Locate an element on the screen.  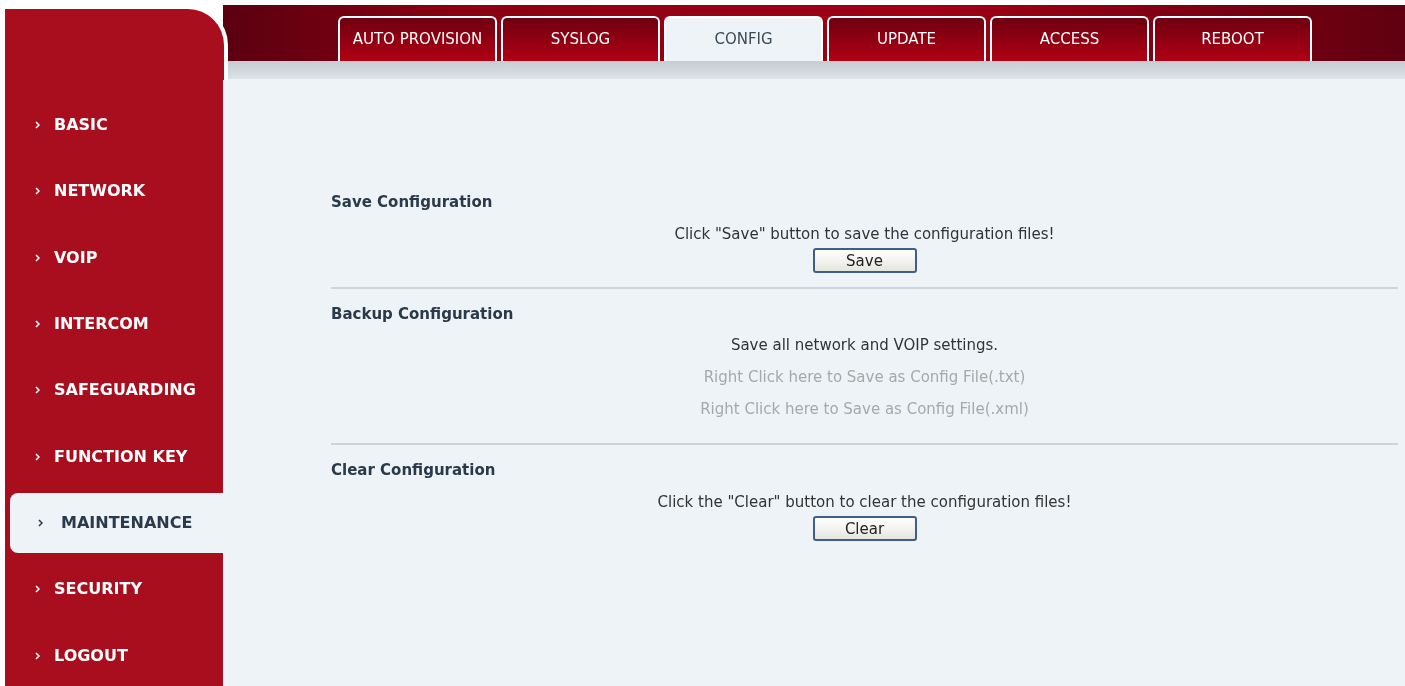
sidebar-item: MAINTENANCE is located at coordinates (116, 523).